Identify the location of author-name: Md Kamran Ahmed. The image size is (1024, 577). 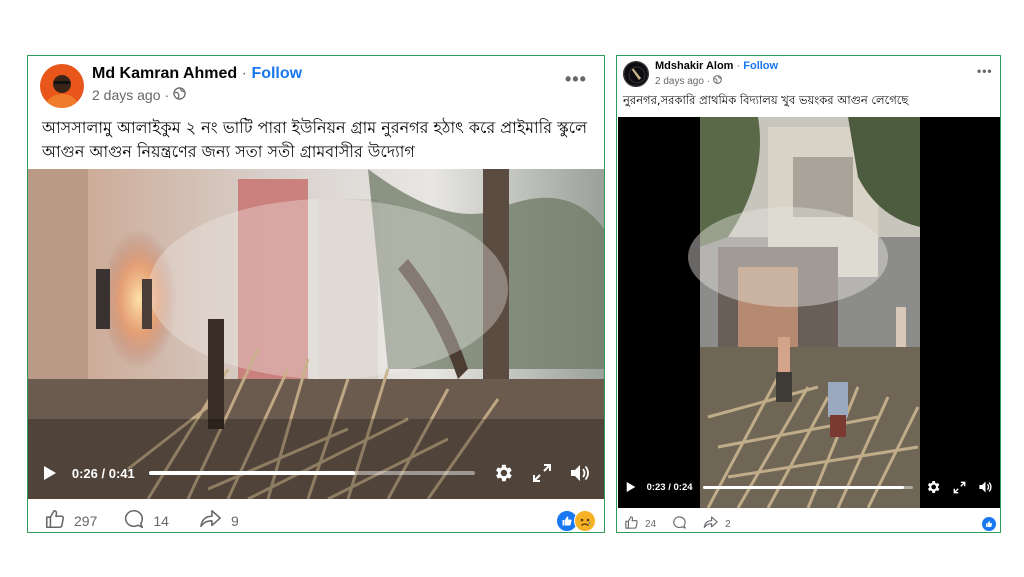
(164, 73).